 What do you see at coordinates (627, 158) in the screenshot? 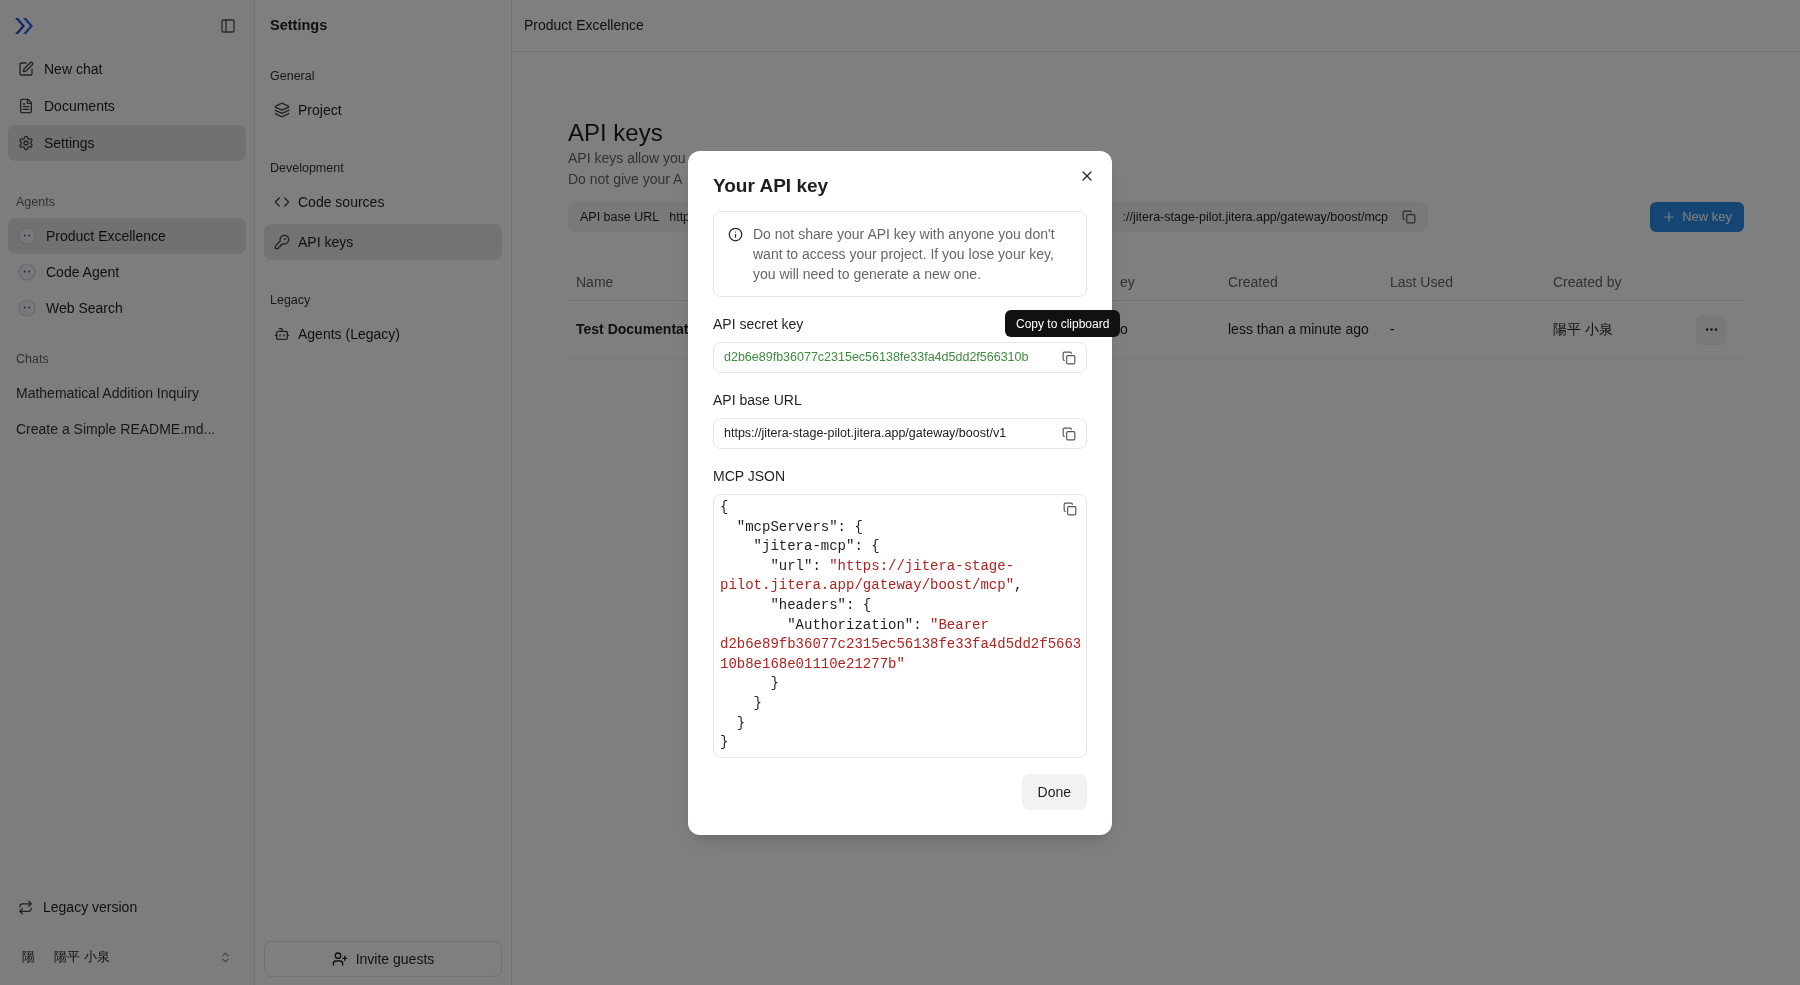
I see `page-description: API keys allow you` at bounding box center [627, 158].